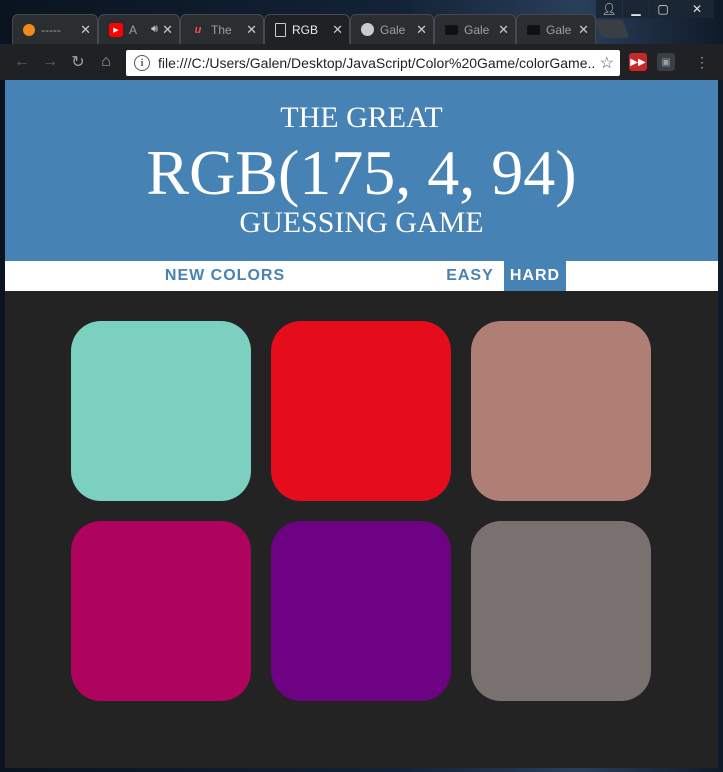 The image size is (723, 772). I want to click on new-tab-button, so click(612, 29).